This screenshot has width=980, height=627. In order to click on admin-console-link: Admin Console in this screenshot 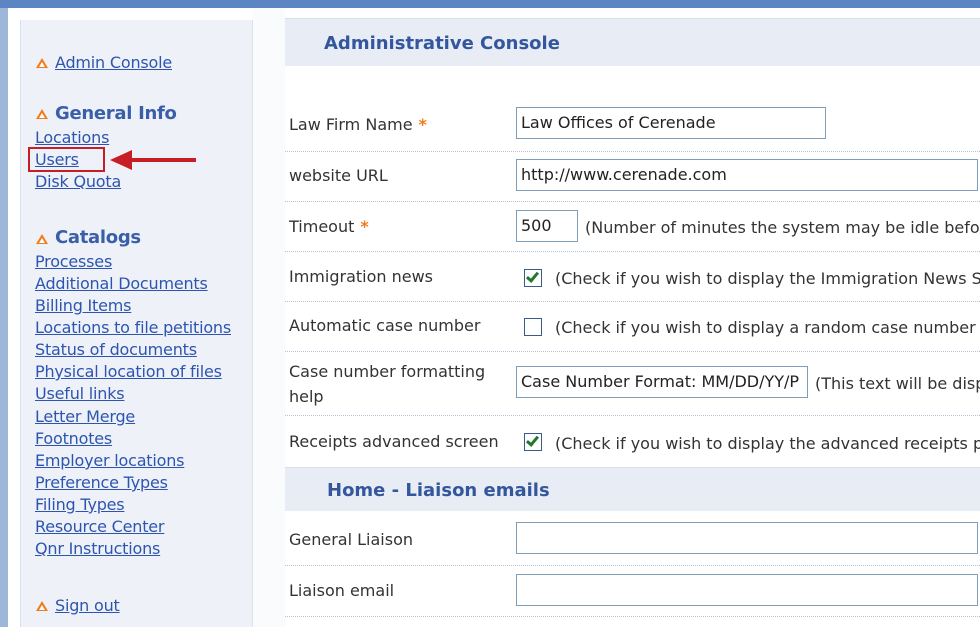, I will do `click(113, 62)`.